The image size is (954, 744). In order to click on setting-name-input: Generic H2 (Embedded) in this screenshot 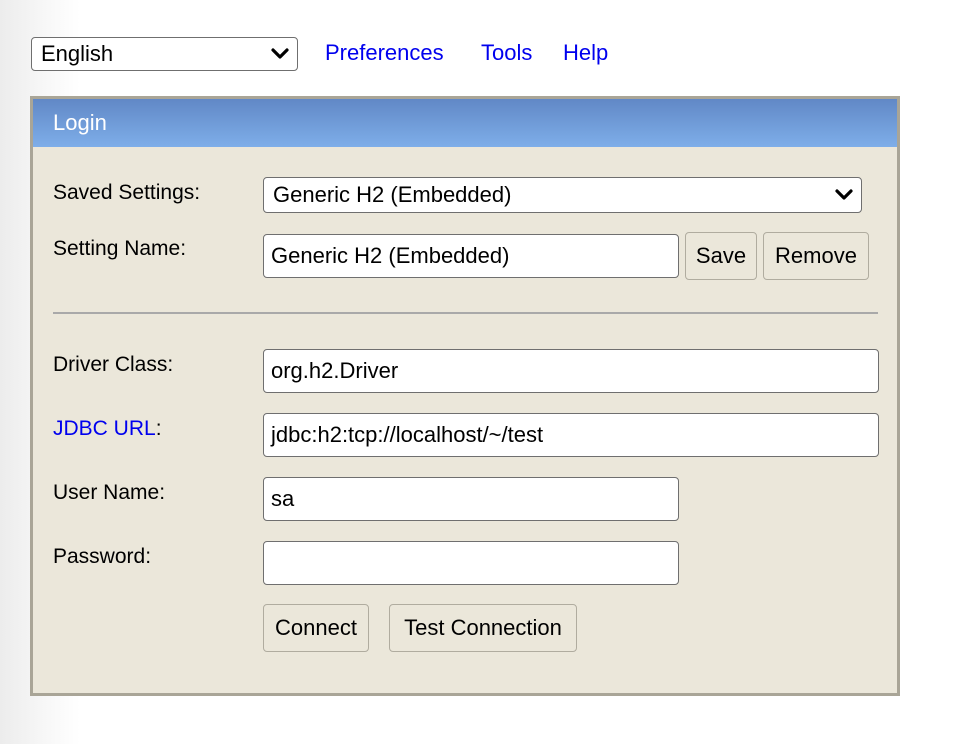, I will do `click(471, 256)`.